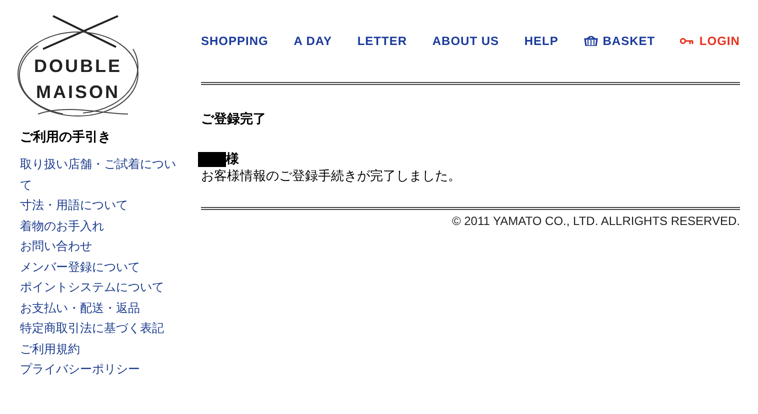 The image size is (758, 414). Describe the element at coordinates (212, 159) in the screenshot. I see `redaction-bar` at that location.